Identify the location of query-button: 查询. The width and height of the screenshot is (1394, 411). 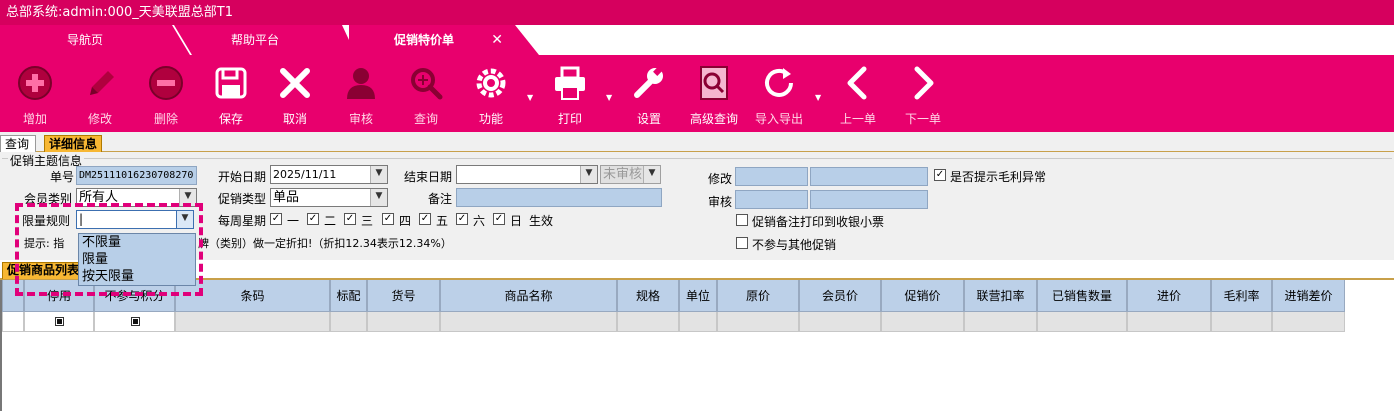
(426, 93).